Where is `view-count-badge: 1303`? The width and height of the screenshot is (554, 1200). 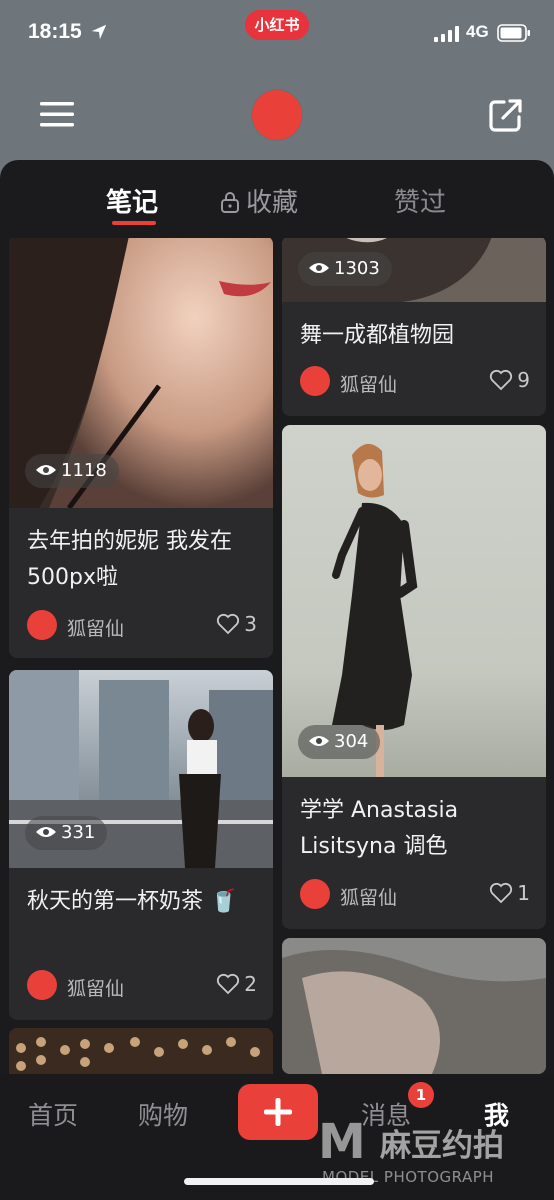
view-count-badge: 1303 is located at coordinates (345, 269).